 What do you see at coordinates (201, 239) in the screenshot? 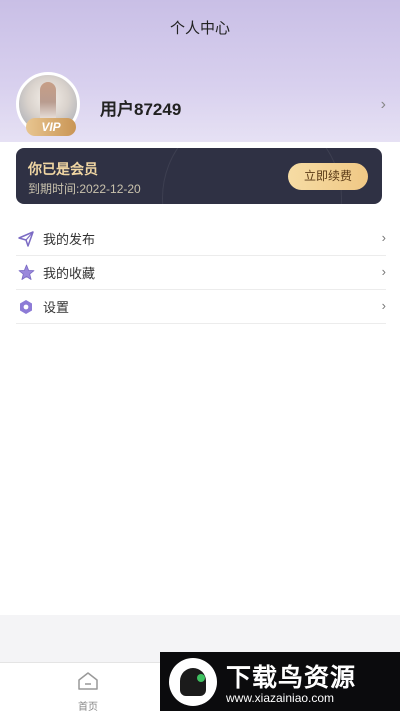
I see `menu-item-my-posts: 我的发布 ›` at bounding box center [201, 239].